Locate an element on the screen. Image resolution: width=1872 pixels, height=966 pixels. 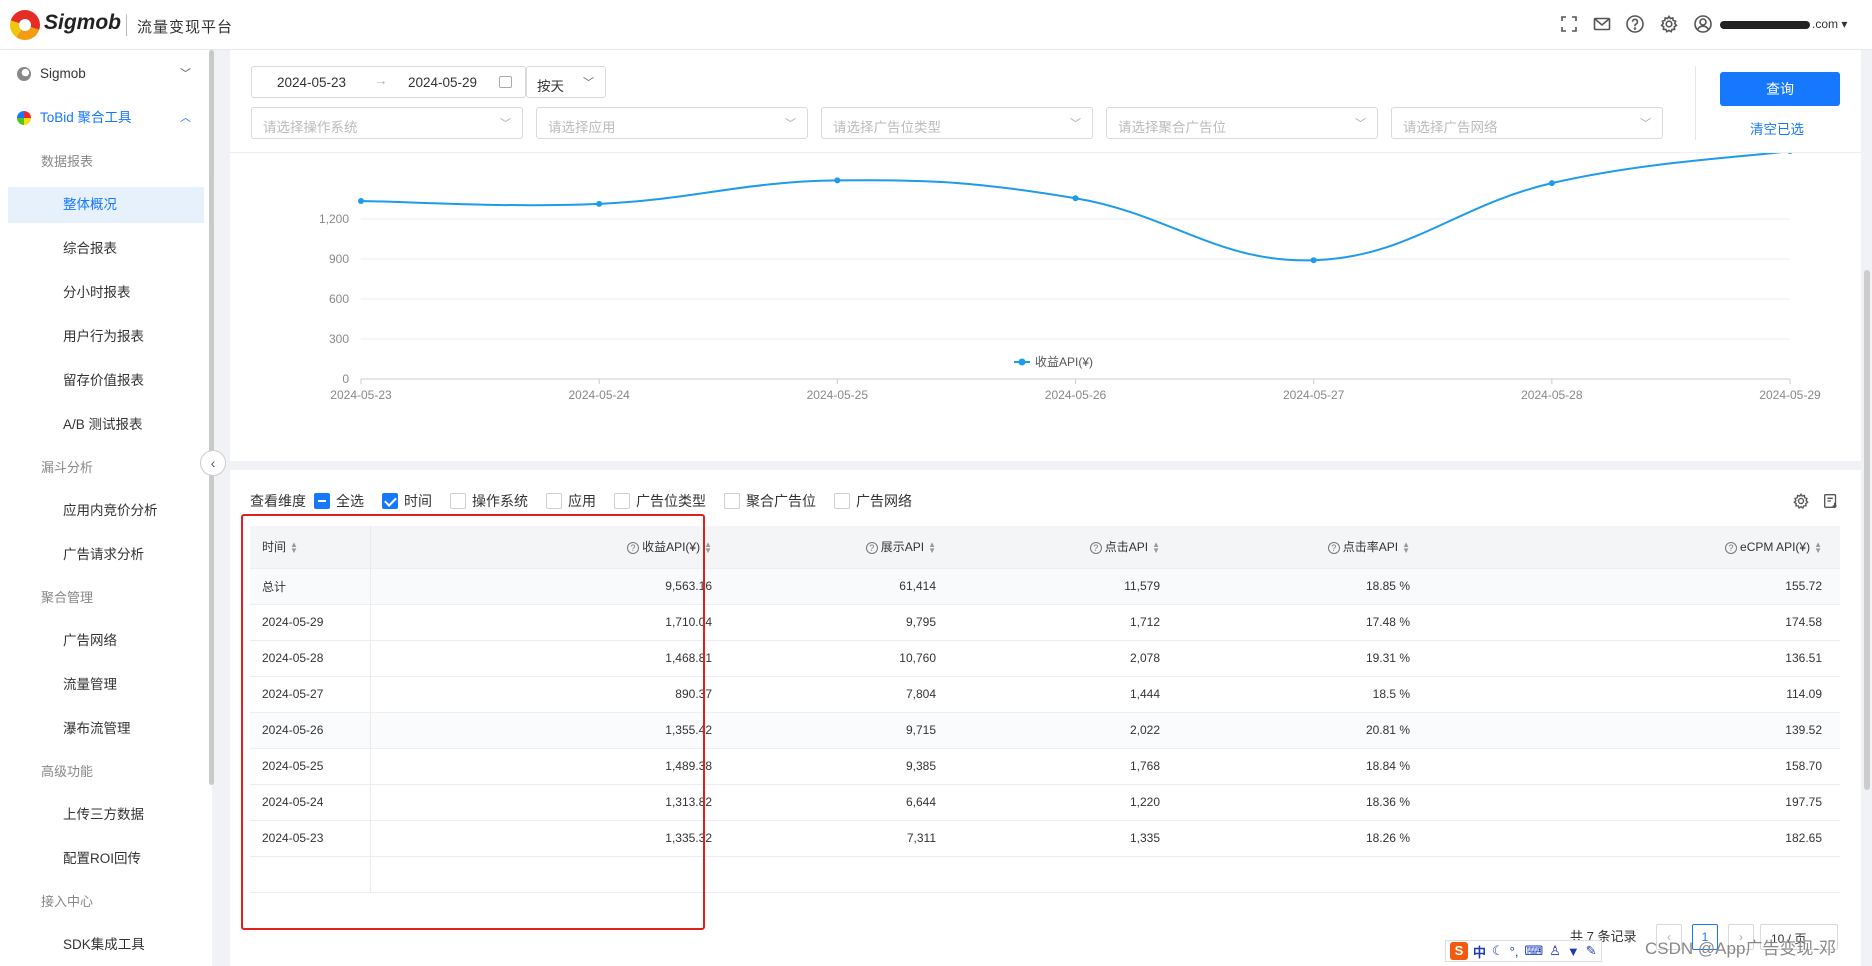
dim-os: 操作系统 is located at coordinates (489, 501).